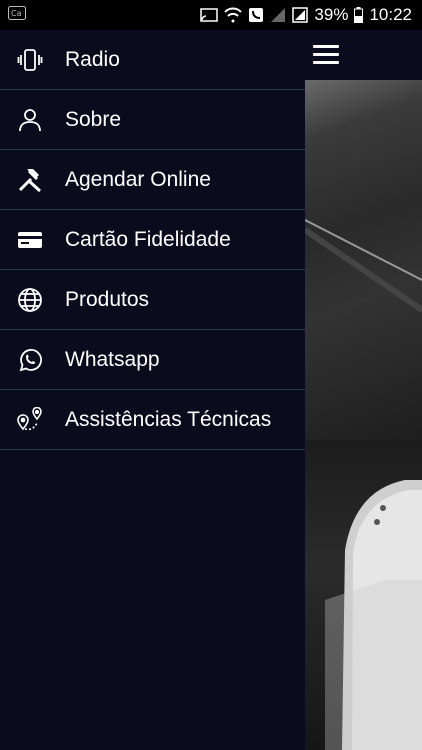  I want to click on cast-icon, so click(209, 15).